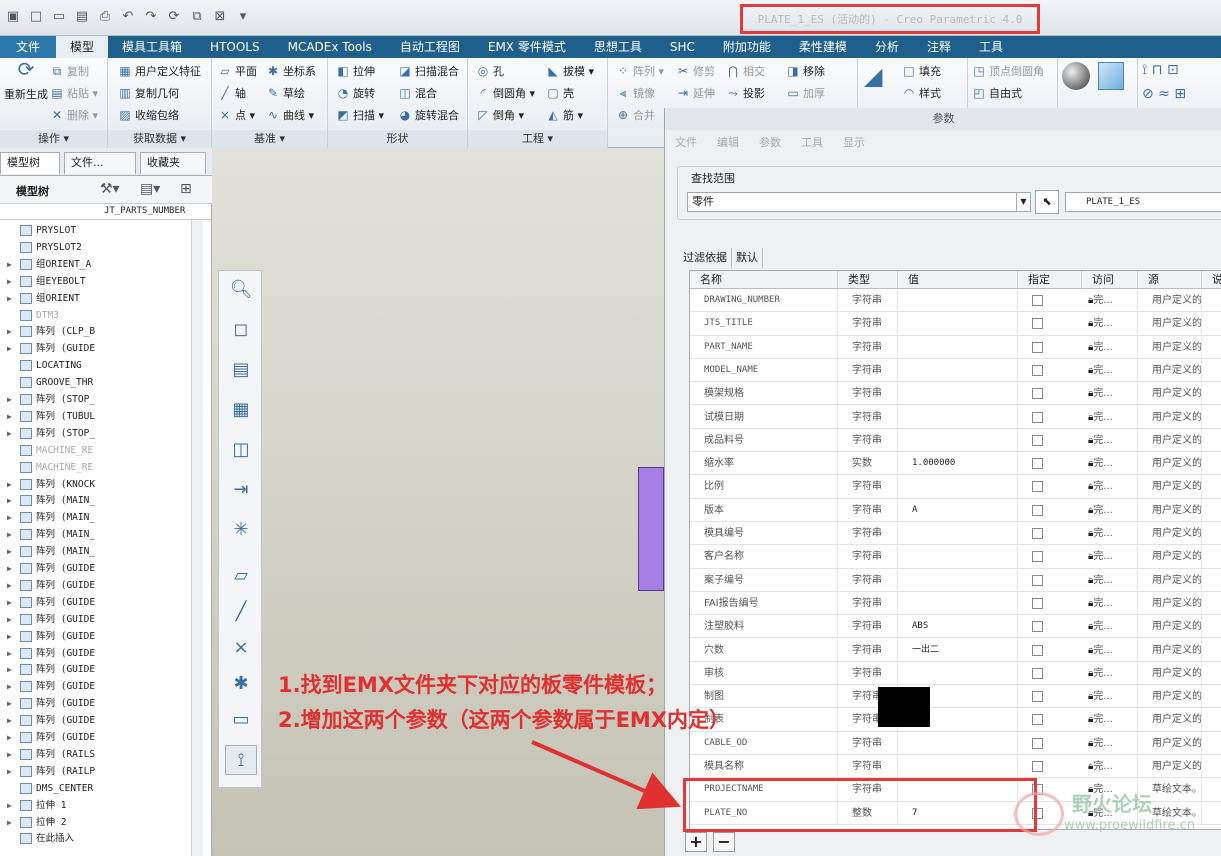 This screenshot has width=1221, height=856. What do you see at coordinates (100, 382) in the screenshot?
I see `tree-item: GROOVE_THR` at bounding box center [100, 382].